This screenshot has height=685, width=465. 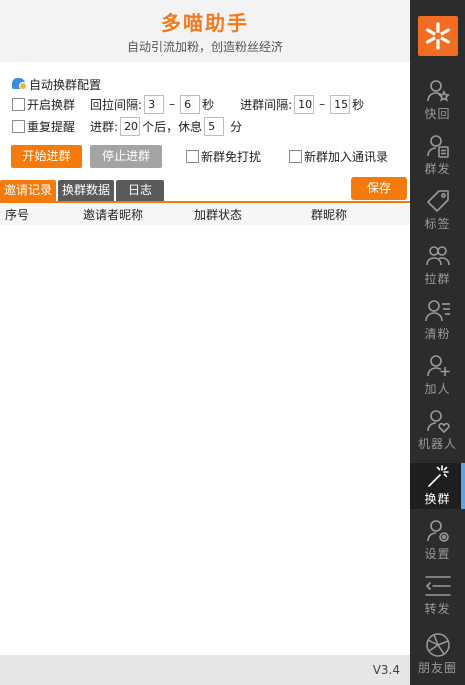 I want to click on tab-log: 日志, so click(x=140, y=190).